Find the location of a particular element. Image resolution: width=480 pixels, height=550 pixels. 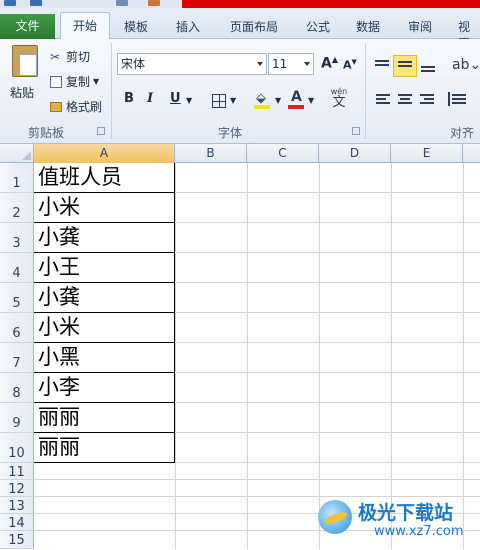

italic-button: I is located at coordinates (150, 98).